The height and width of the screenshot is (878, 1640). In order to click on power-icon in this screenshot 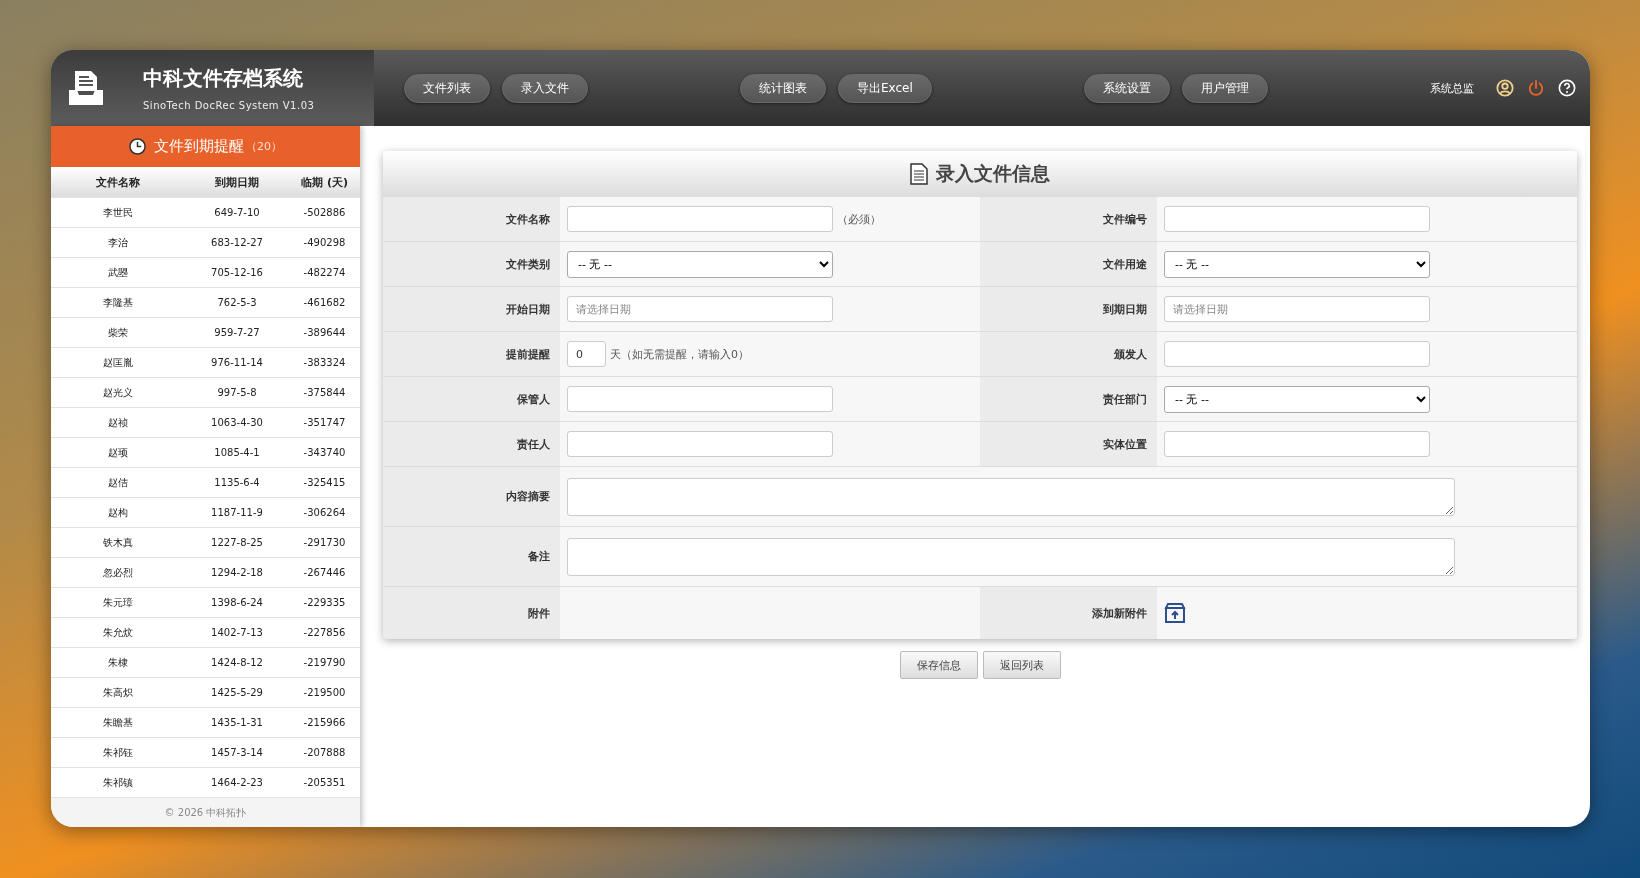, I will do `click(1536, 88)`.